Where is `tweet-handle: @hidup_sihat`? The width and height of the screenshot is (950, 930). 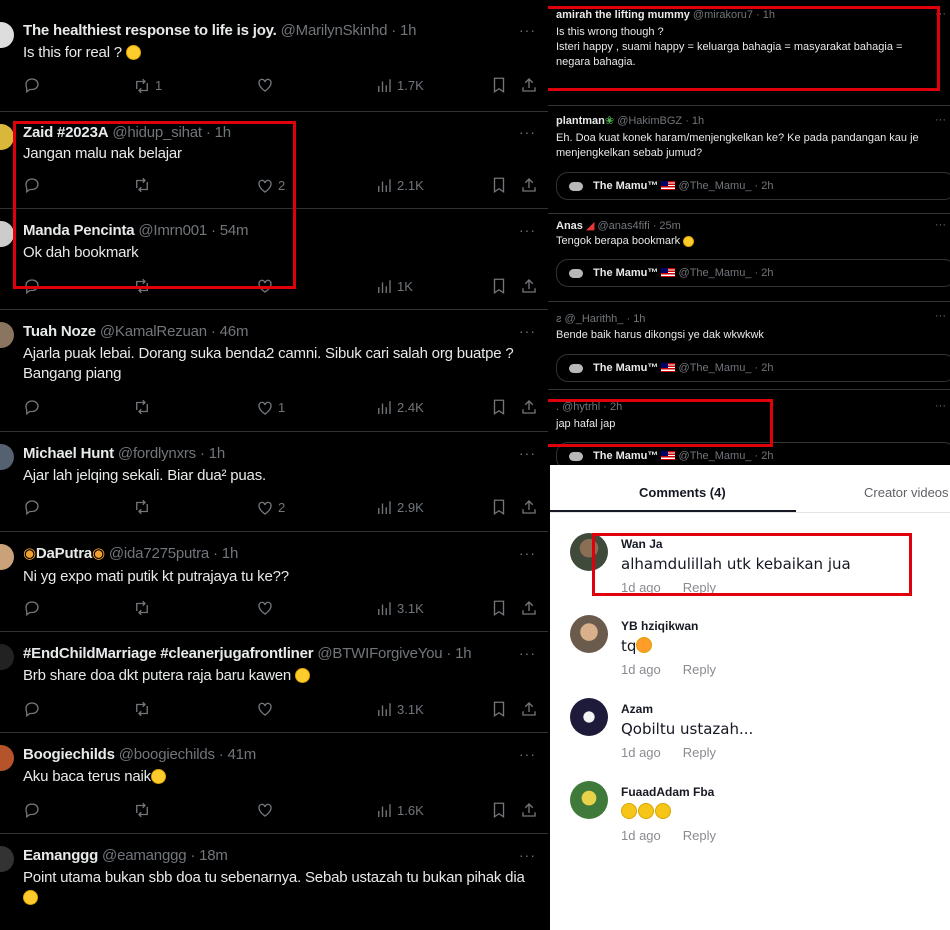
tweet-handle: @hidup_sihat is located at coordinates (157, 132).